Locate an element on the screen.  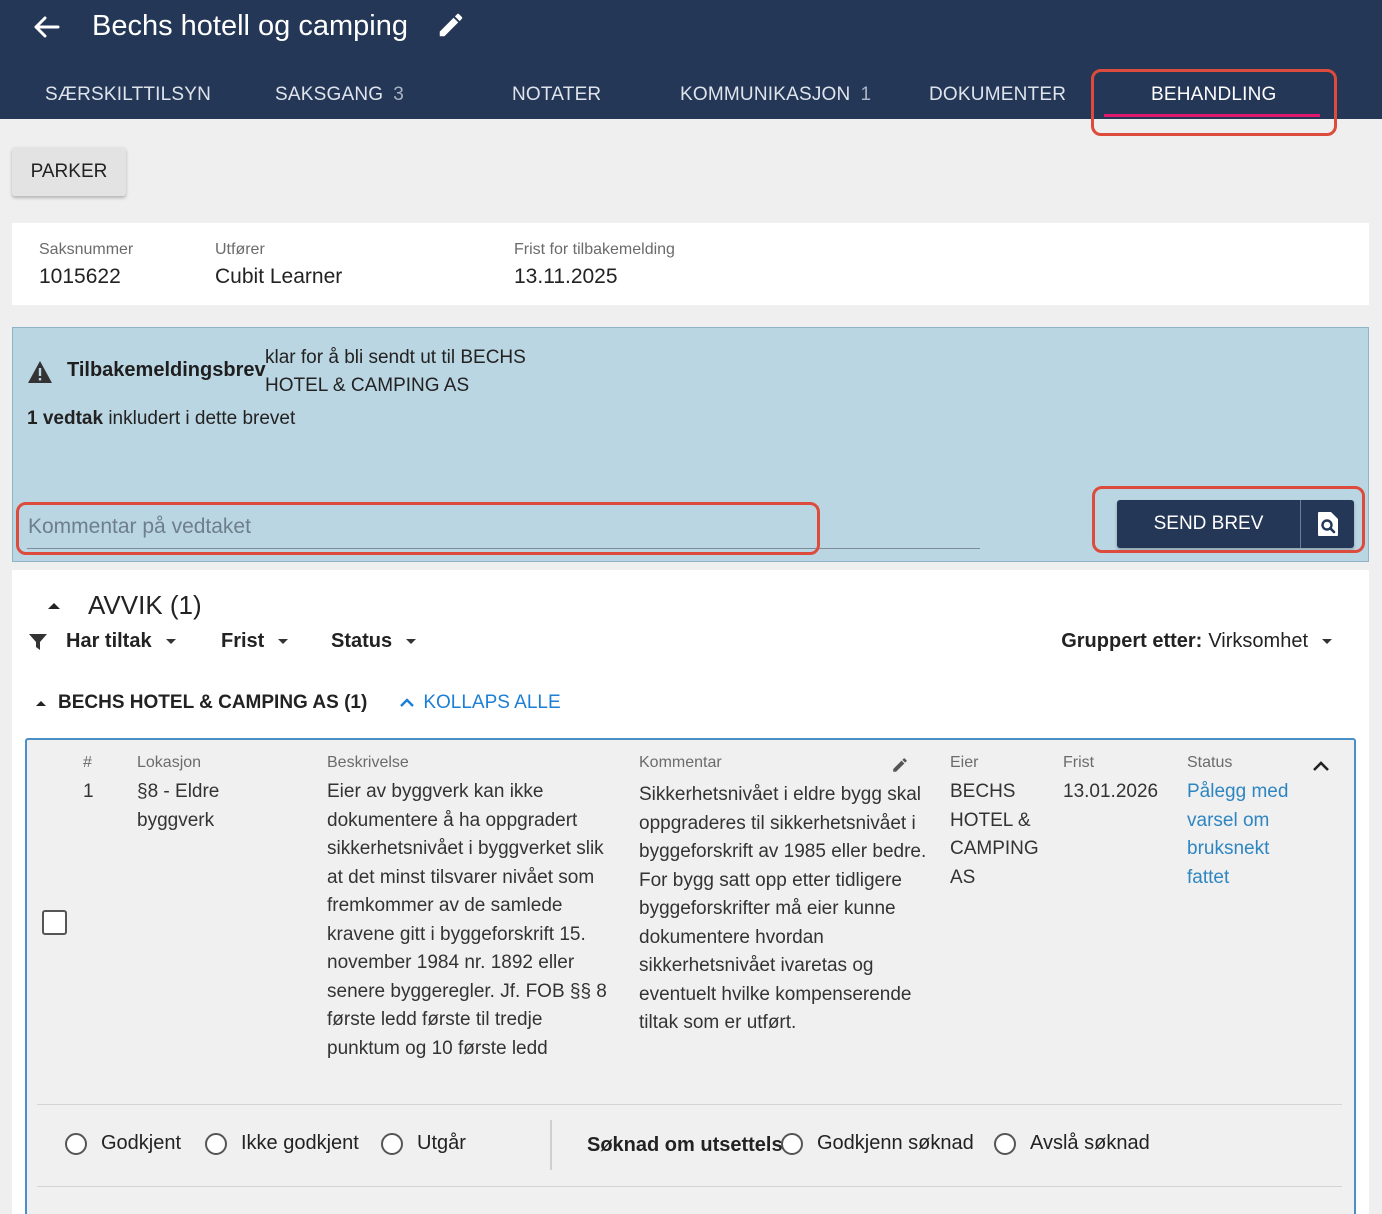
row-number: 1 is located at coordinates (88, 791).